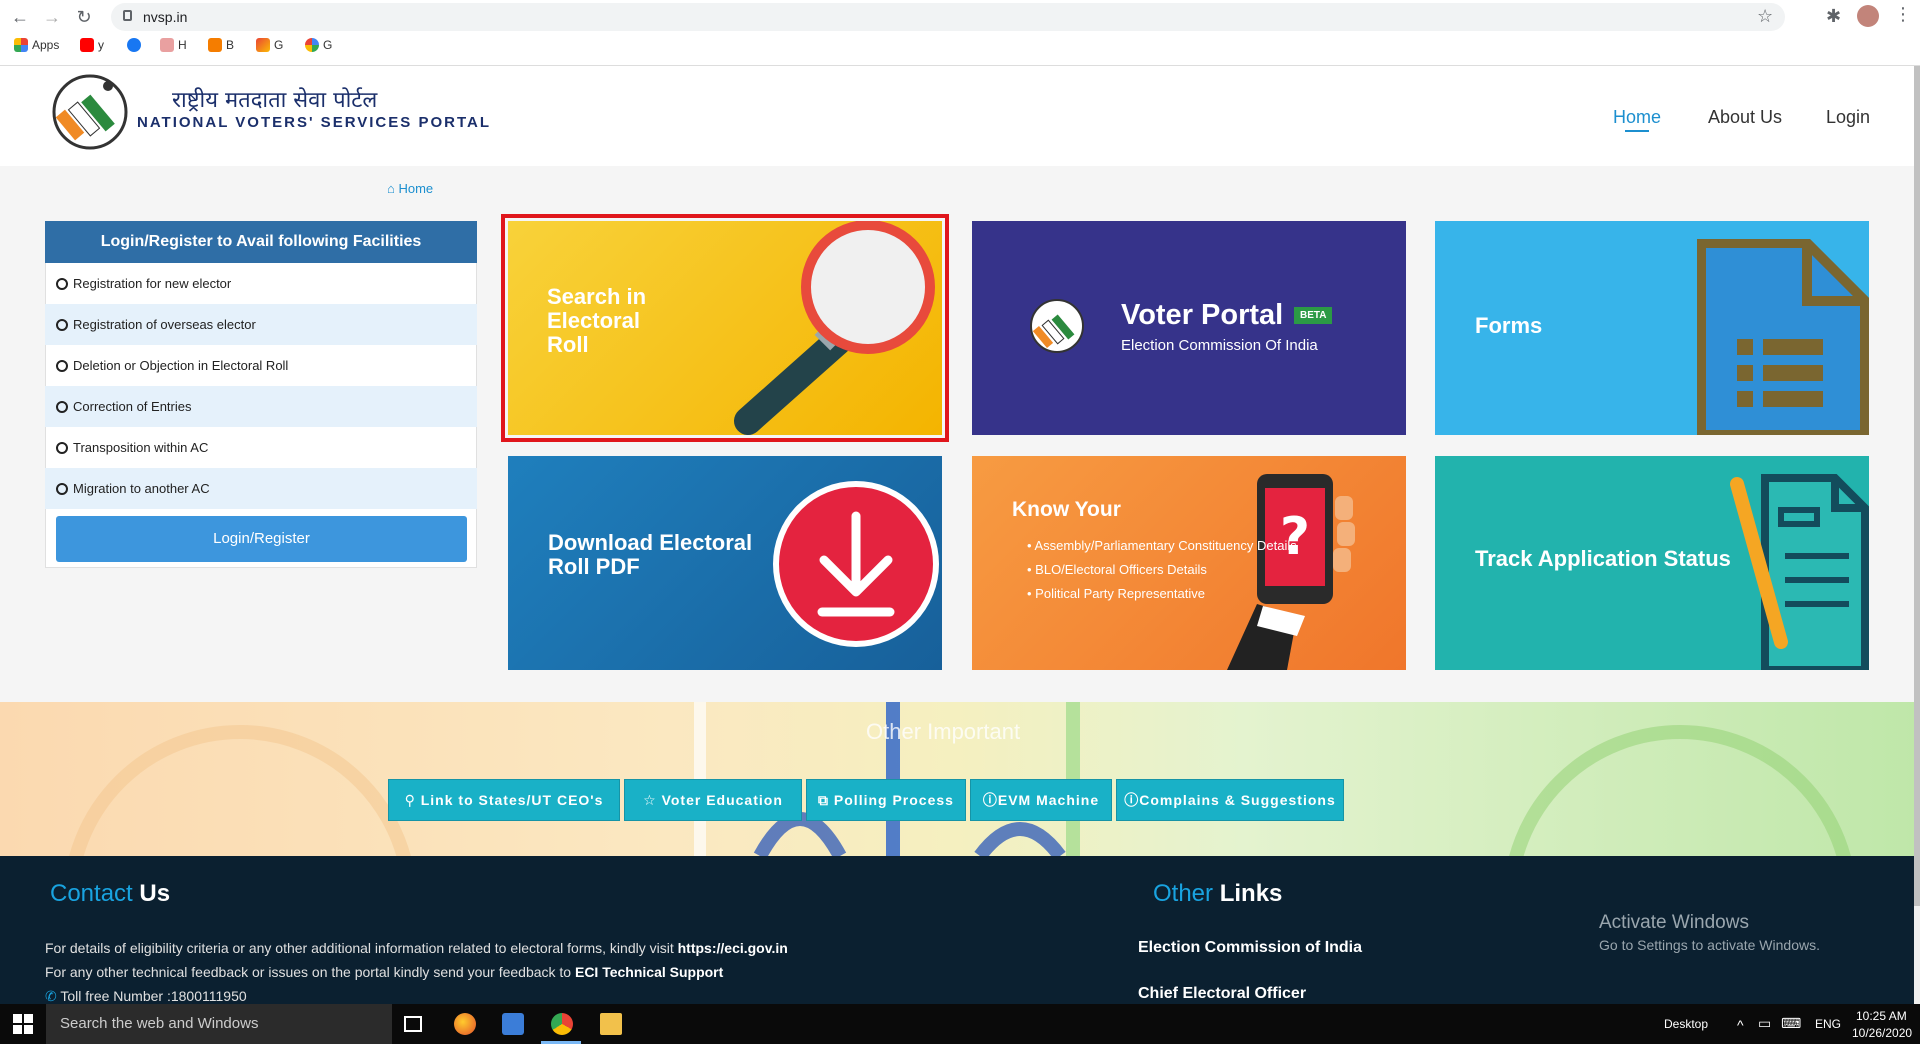  I want to click on tile-title-line: Roll, so click(568, 344).